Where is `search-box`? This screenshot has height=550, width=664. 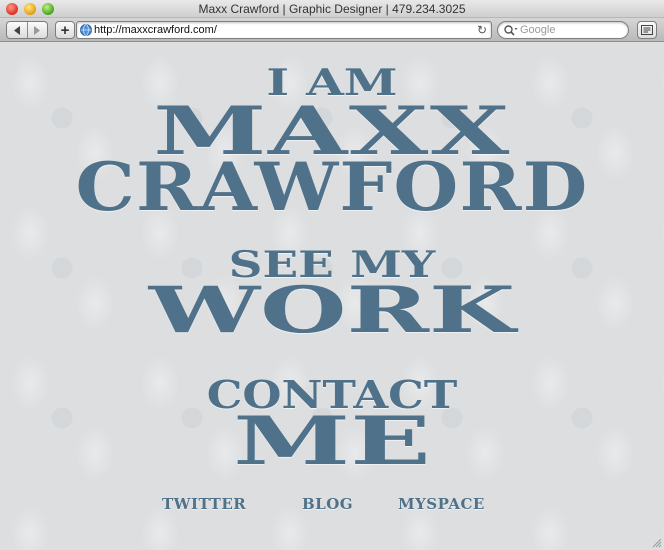
search-box is located at coordinates (563, 30).